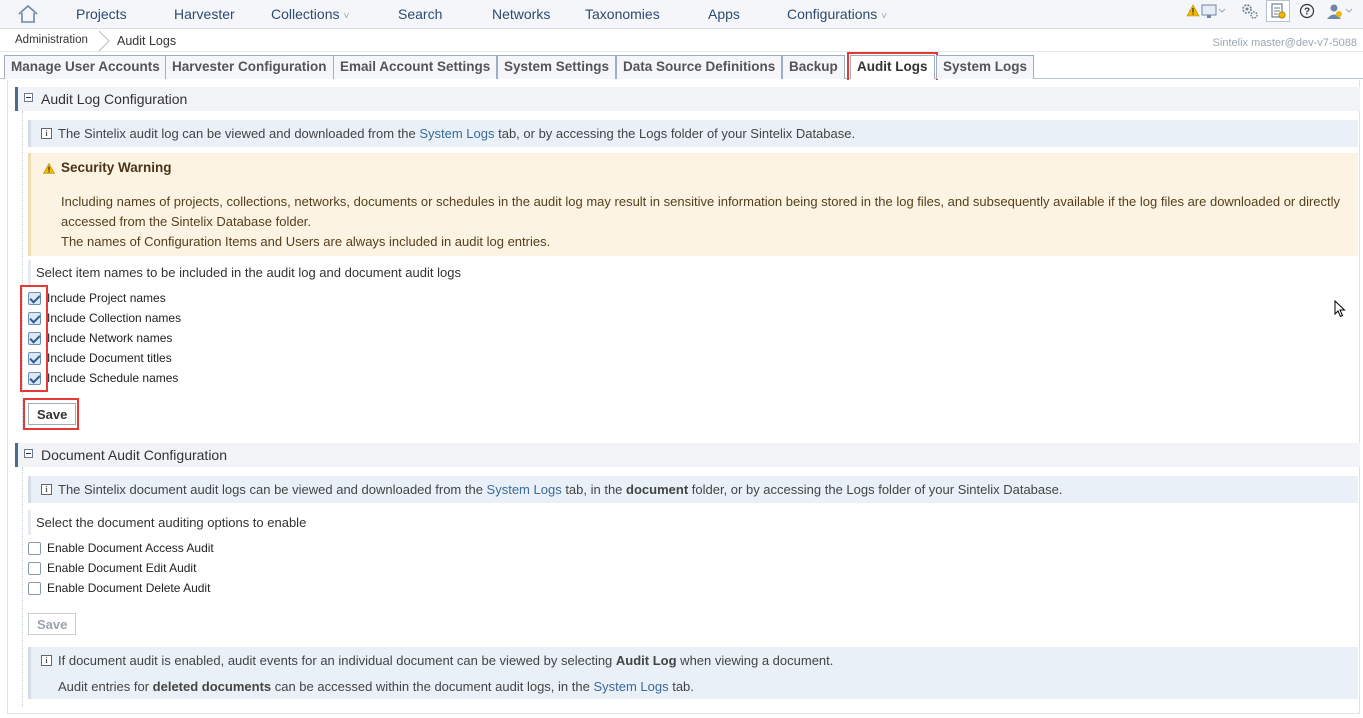  Describe the element at coordinates (657, 489) in the screenshot. I see `info-text-bold: document` at that location.